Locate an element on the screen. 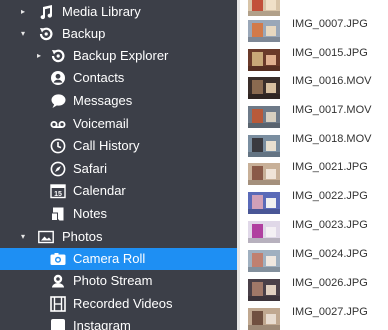 This screenshot has width=388, height=330. photos-icon is located at coordinates (46, 237).